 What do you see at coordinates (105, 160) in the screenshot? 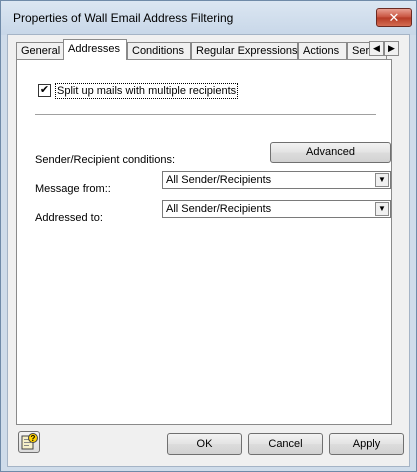
I see `conditions-label: Sender/Recipient conditions:` at bounding box center [105, 160].